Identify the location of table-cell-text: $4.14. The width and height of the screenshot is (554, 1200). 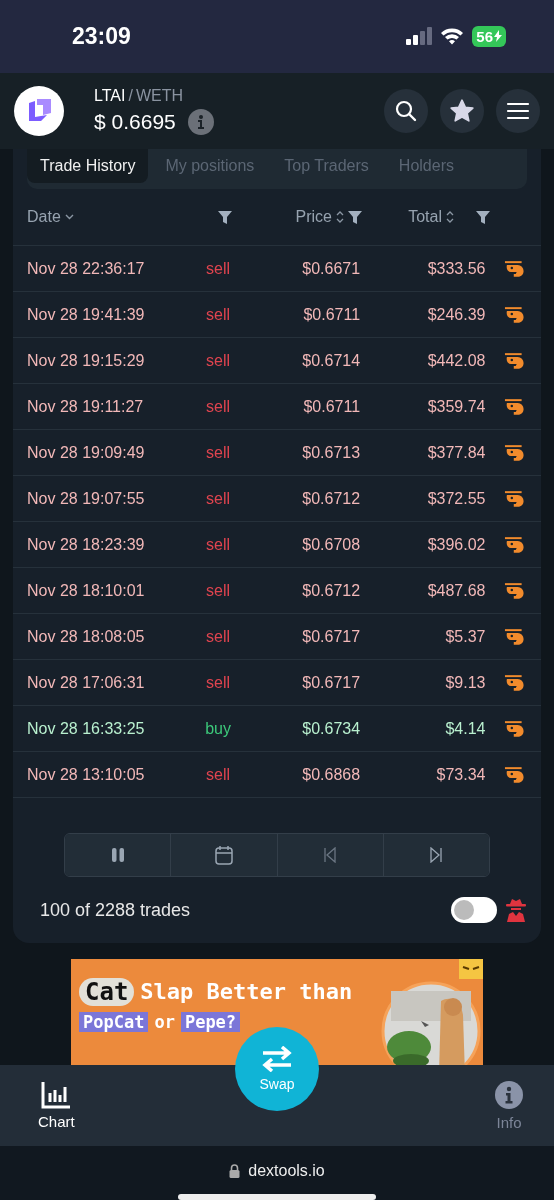
(465, 728).